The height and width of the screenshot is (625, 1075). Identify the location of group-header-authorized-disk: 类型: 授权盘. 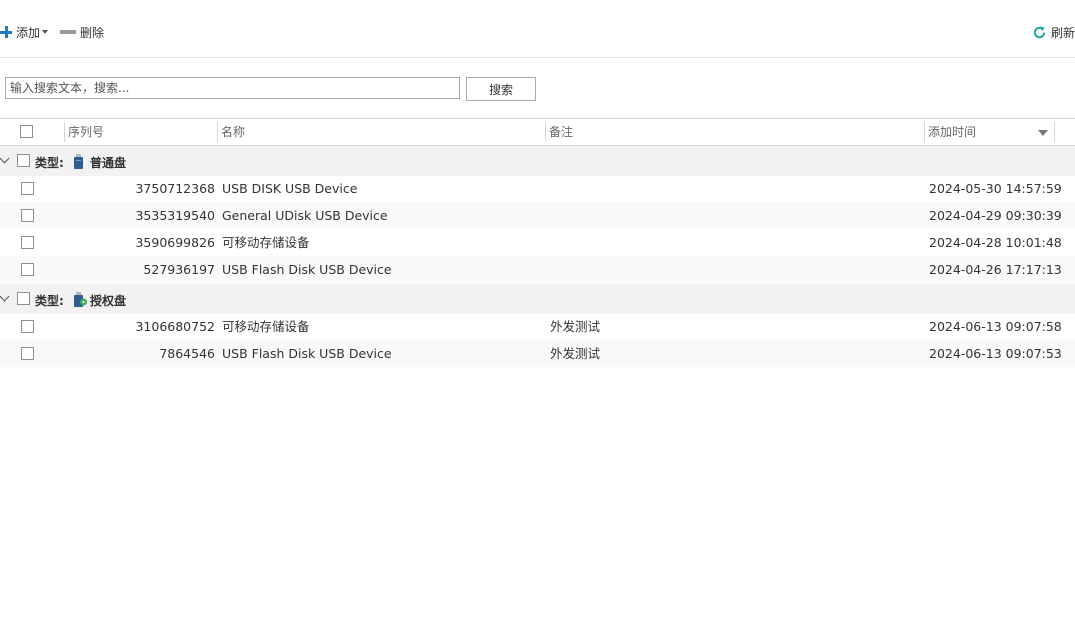
(537, 299).